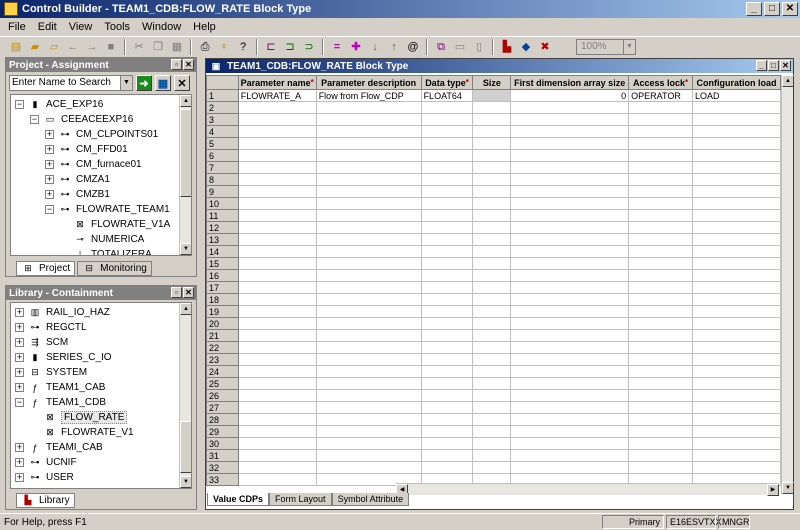 The width and height of the screenshot is (800, 530). What do you see at coordinates (277, 95) in the screenshot?
I see `grid-cell: FLOWRATE_A` at bounding box center [277, 95].